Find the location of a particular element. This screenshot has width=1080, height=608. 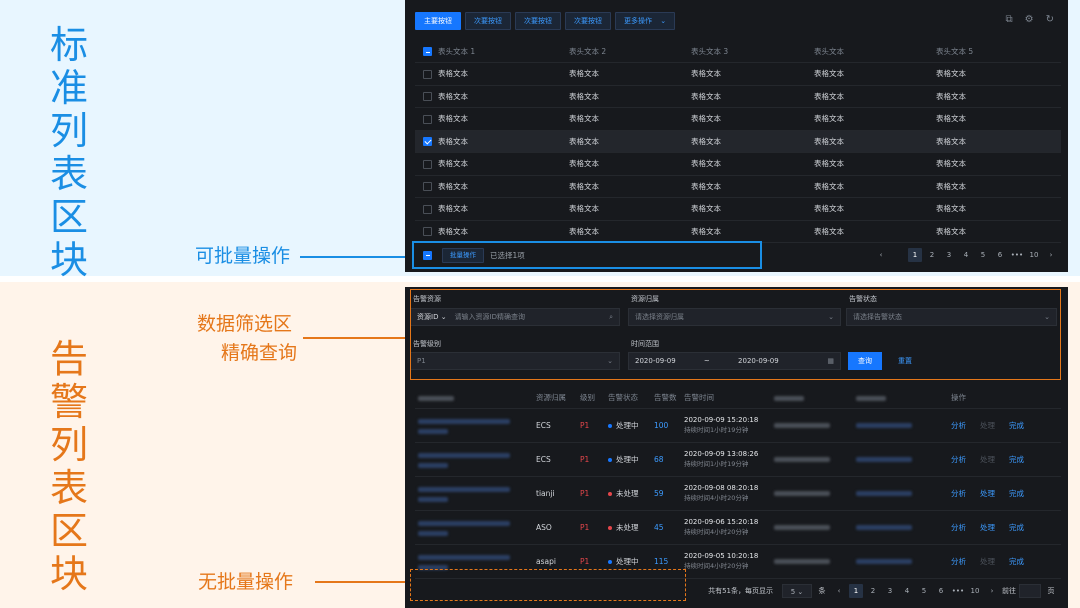

standard-list-title: 标准列表区块 is located at coordinates (68, 152).